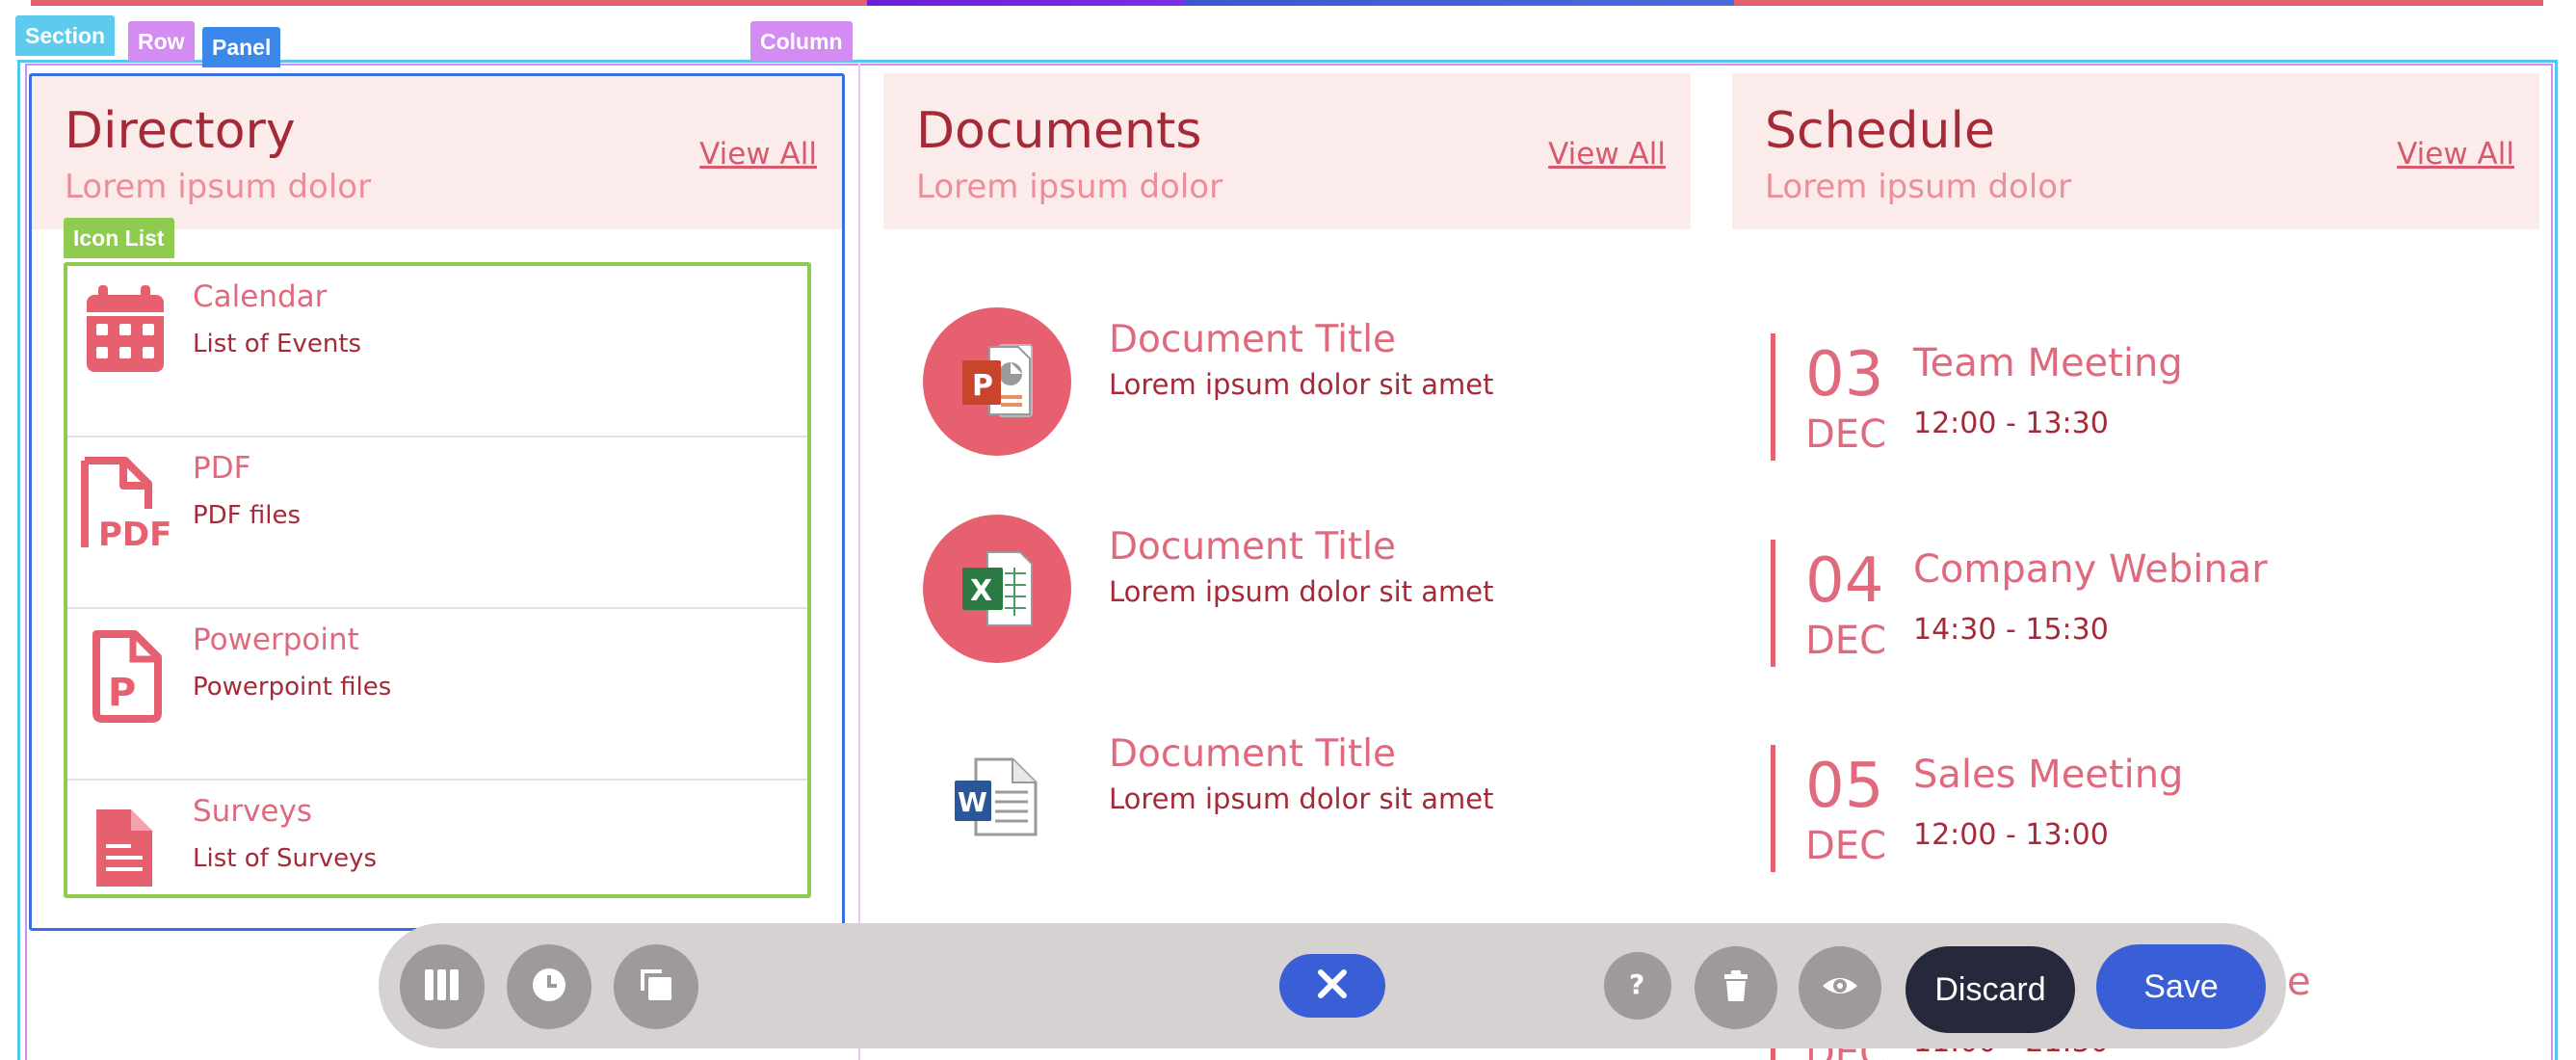 The height and width of the screenshot is (1060, 2576). I want to click on event-time: 14:30 - 15:30, so click(2011, 630).